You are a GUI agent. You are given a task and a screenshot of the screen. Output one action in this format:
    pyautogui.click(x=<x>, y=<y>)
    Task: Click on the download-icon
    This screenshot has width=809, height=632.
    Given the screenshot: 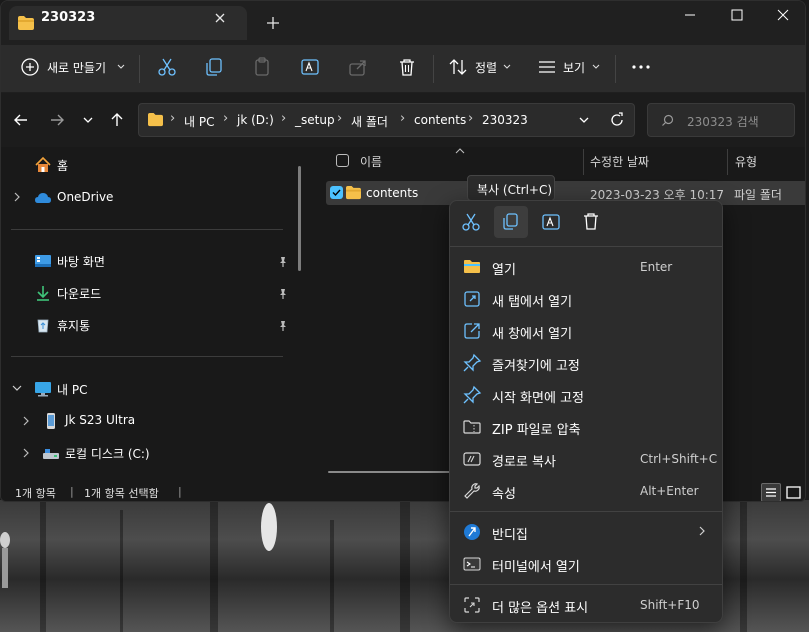 What is the action you would take?
    pyautogui.click(x=43, y=293)
    